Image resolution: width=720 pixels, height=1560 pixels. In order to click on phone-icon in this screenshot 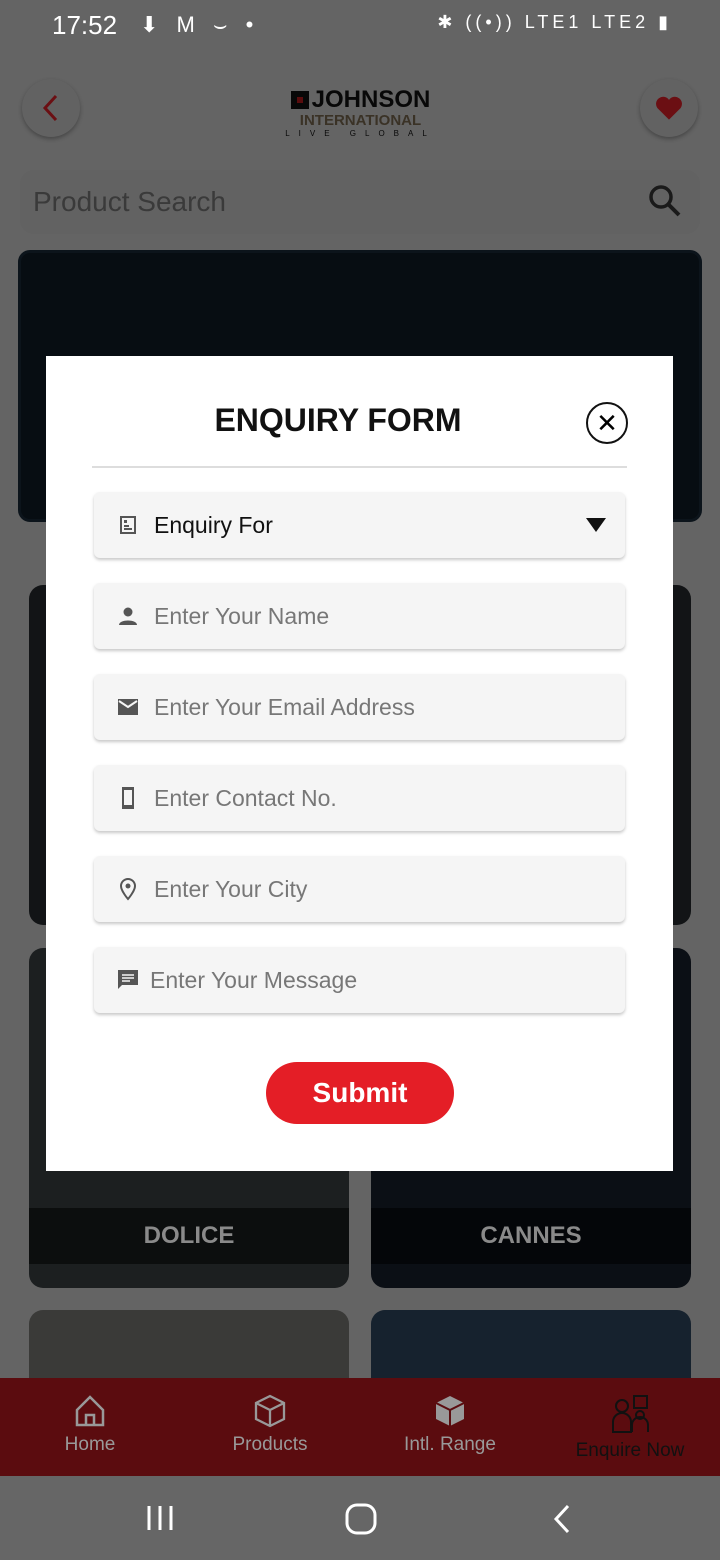, I will do `click(128, 798)`.